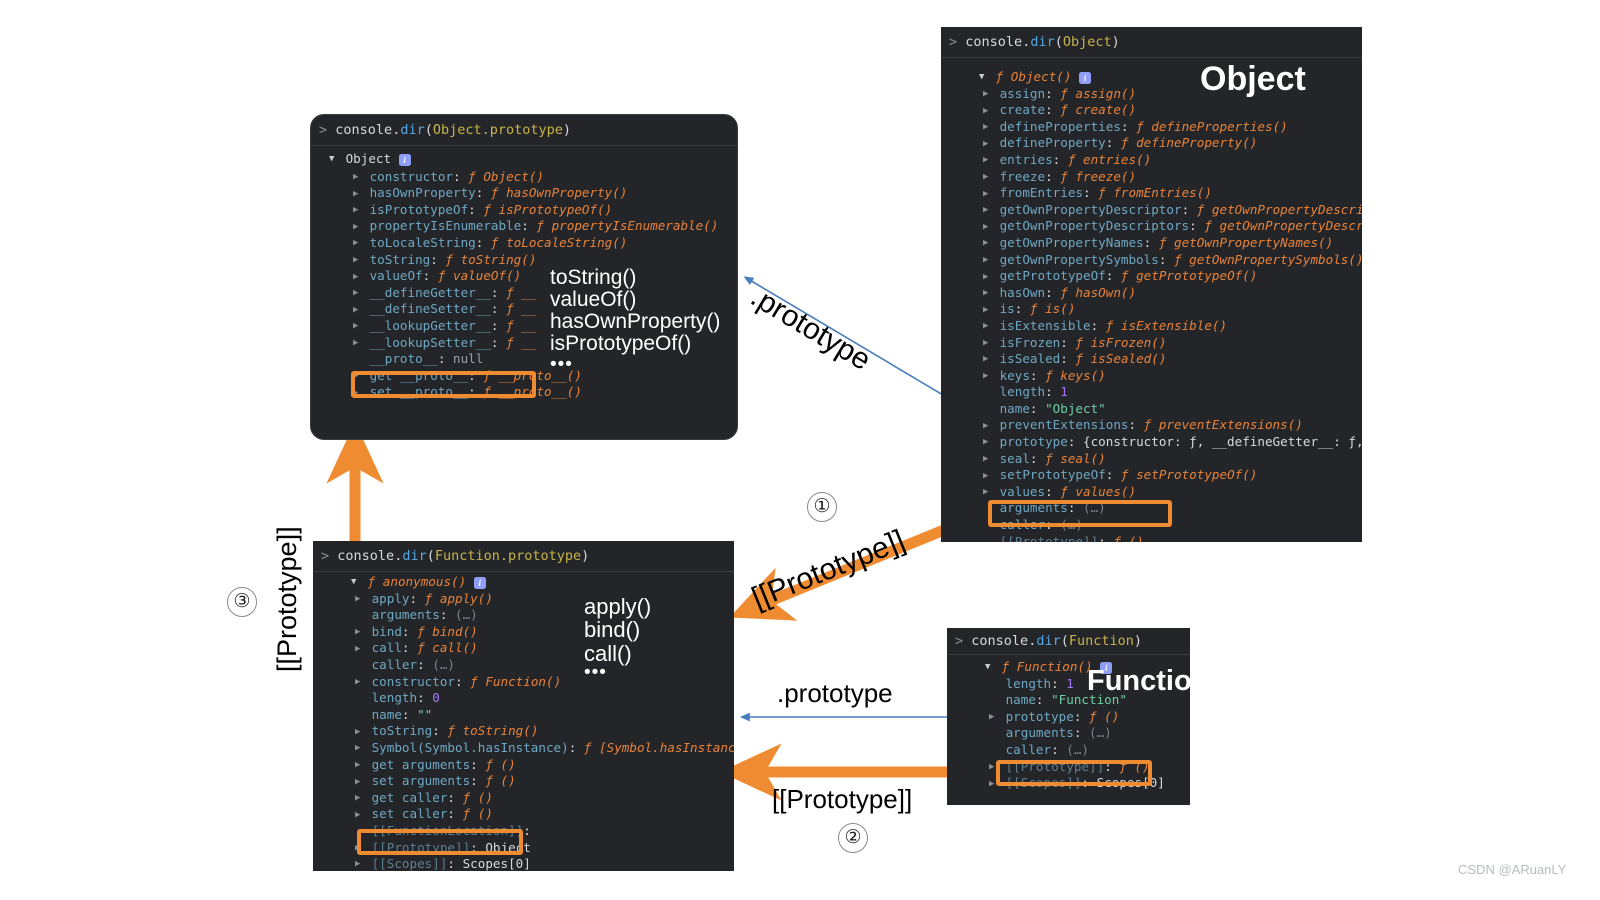 This screenshot has height=900, width=1600. I want to click on console-property-row: name: "Object", so click(1151, 409).